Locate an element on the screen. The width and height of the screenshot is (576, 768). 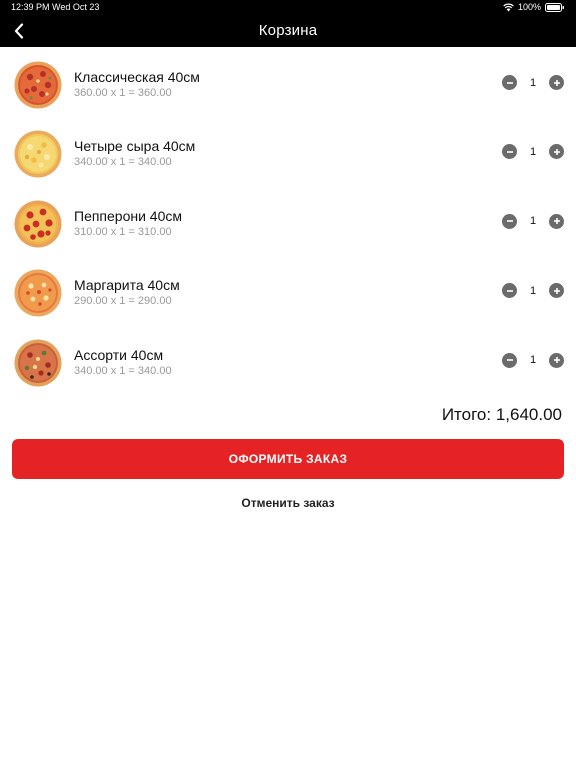
pizza-assorti-image is located at coordinates (38, 363).